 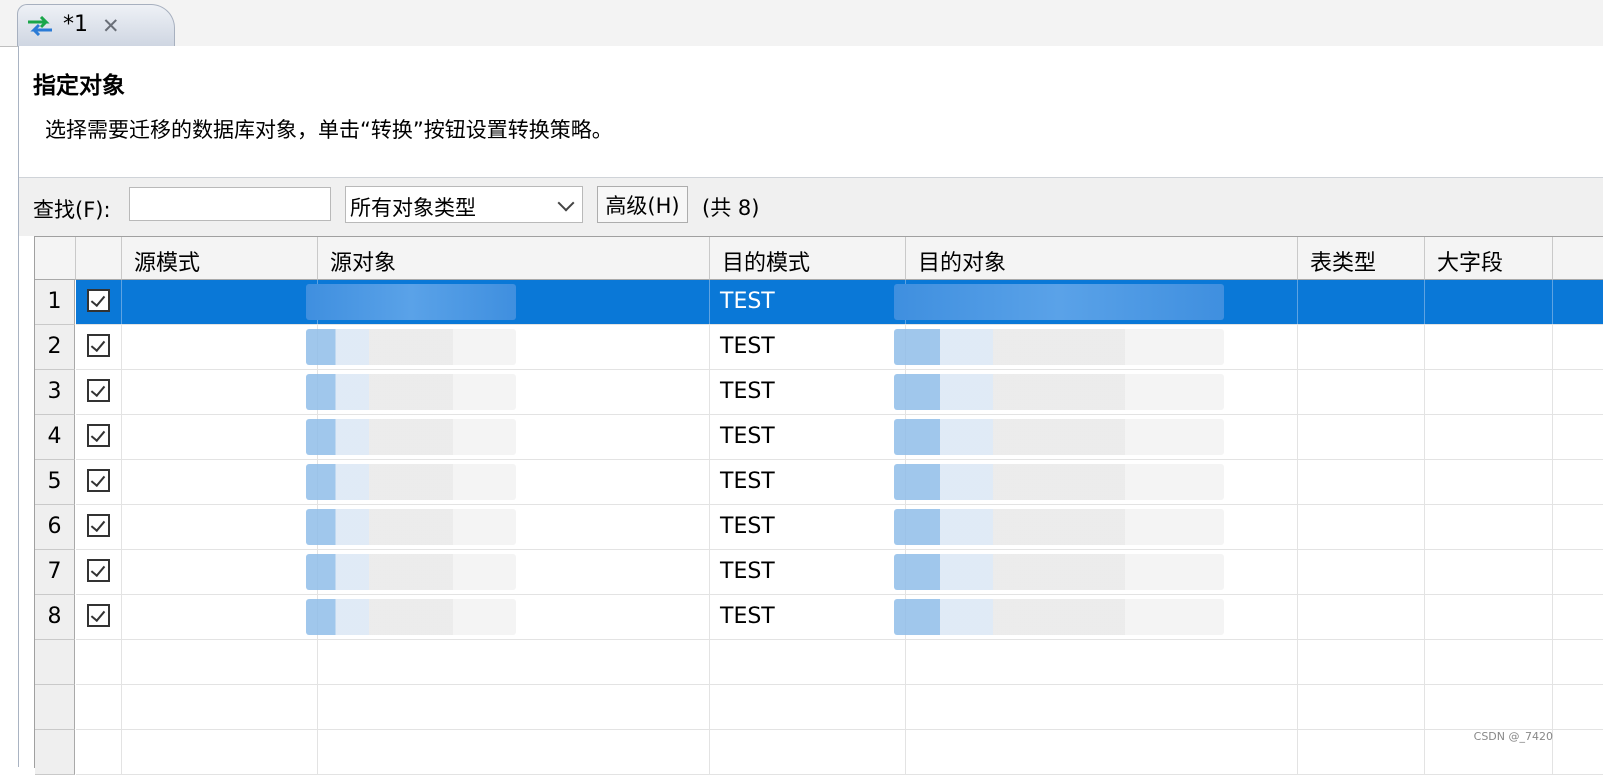 What do you see at coordinates (230, 204) in the screenshot?
I see `search-input` at bounding box center [230, 204].